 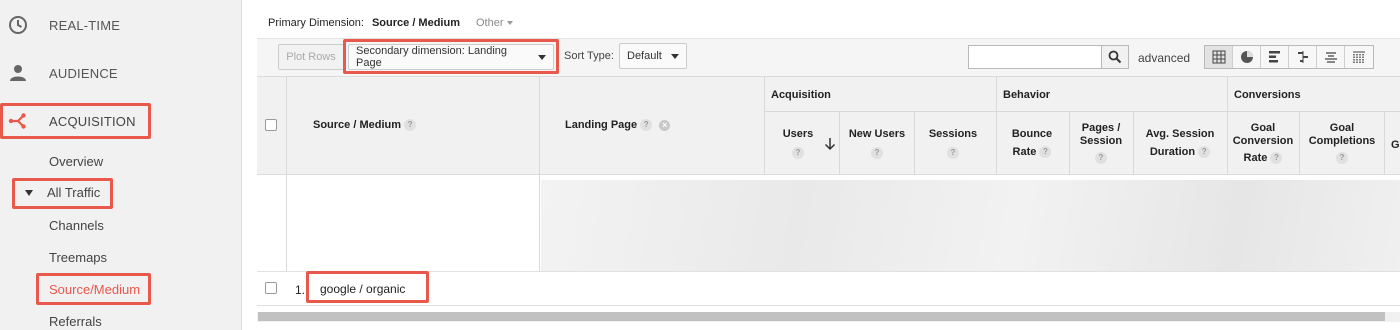 What do you see at coordinates (367, 287) in the screenshot?
I see `google-organic-highlight` at bounding box center [367, 287].